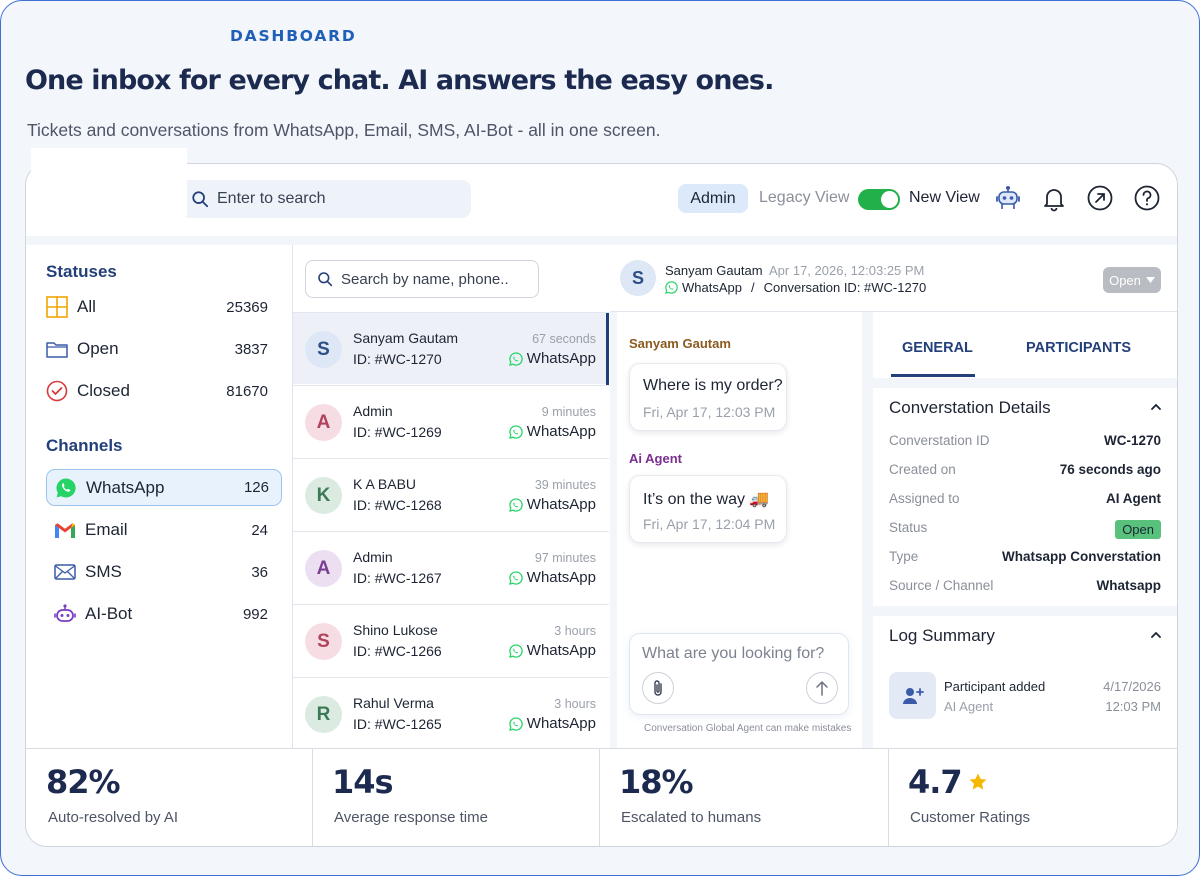 This screenshot has width=1200, height=876. Describe the element at coordinates (978, 781) in the screenshot. I see `star-icon` at that location.